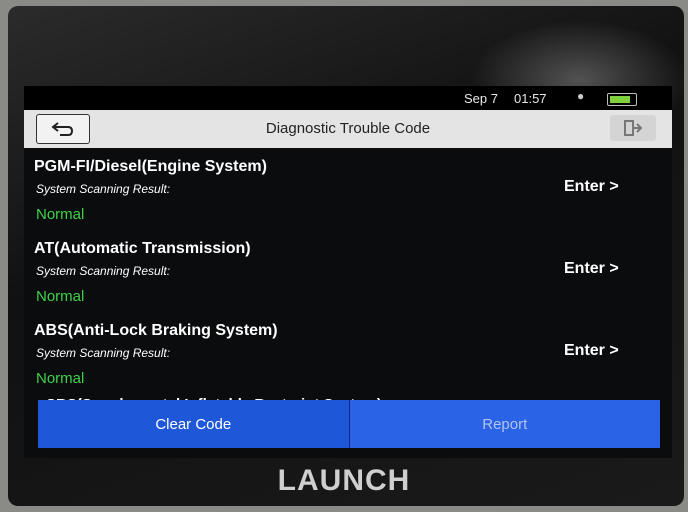  Describe the element at coordinates (156, 330) in the screenshot. I see `system-name: ABS(Anti-Lock Braking System)` at that location.